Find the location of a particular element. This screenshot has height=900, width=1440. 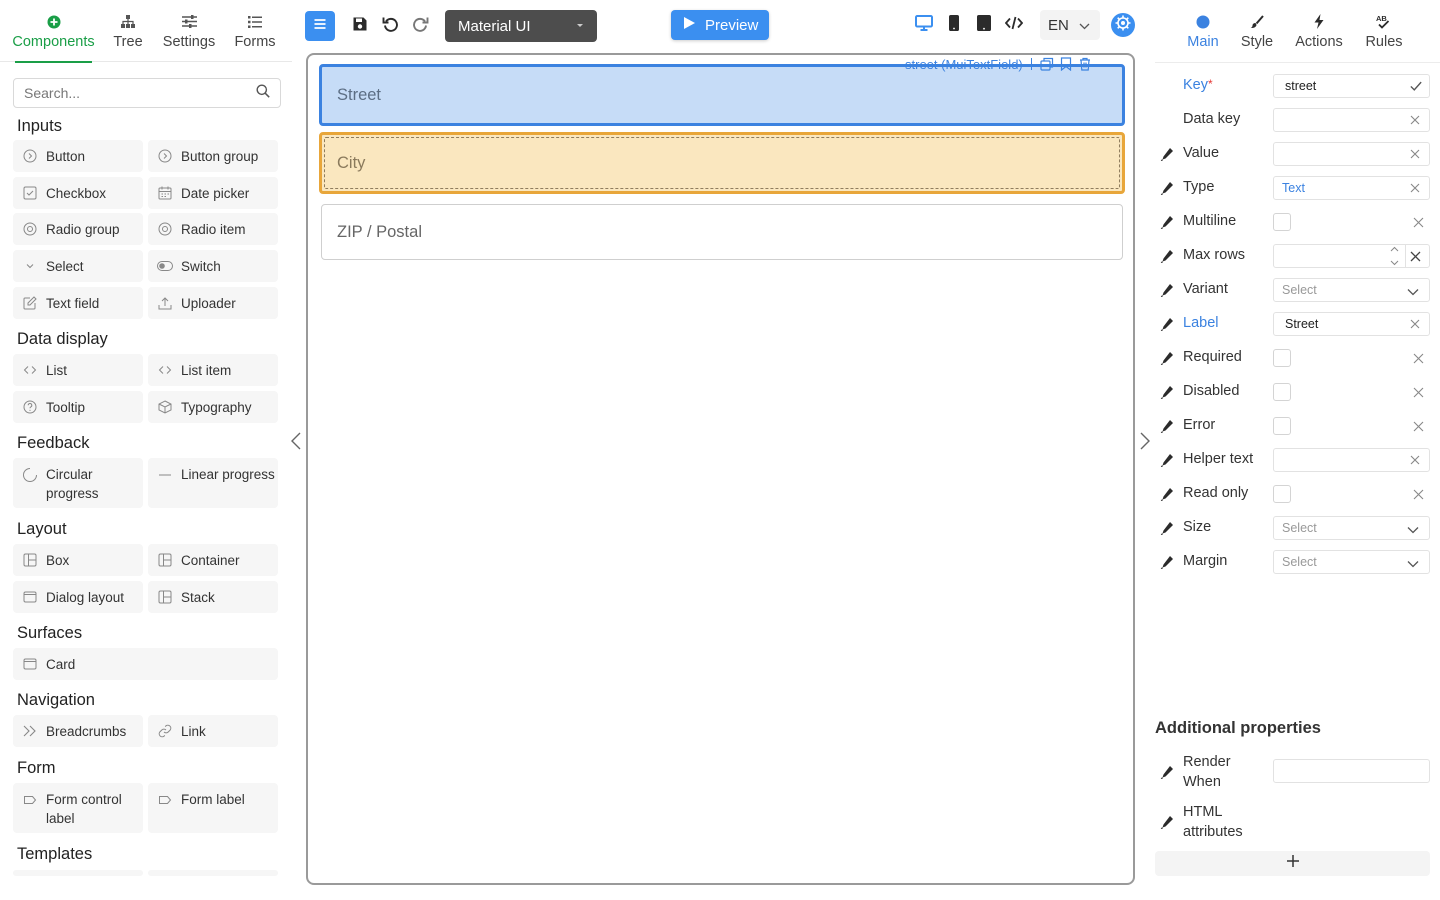

tab-style: Style is located at coordinates (1257, 31).